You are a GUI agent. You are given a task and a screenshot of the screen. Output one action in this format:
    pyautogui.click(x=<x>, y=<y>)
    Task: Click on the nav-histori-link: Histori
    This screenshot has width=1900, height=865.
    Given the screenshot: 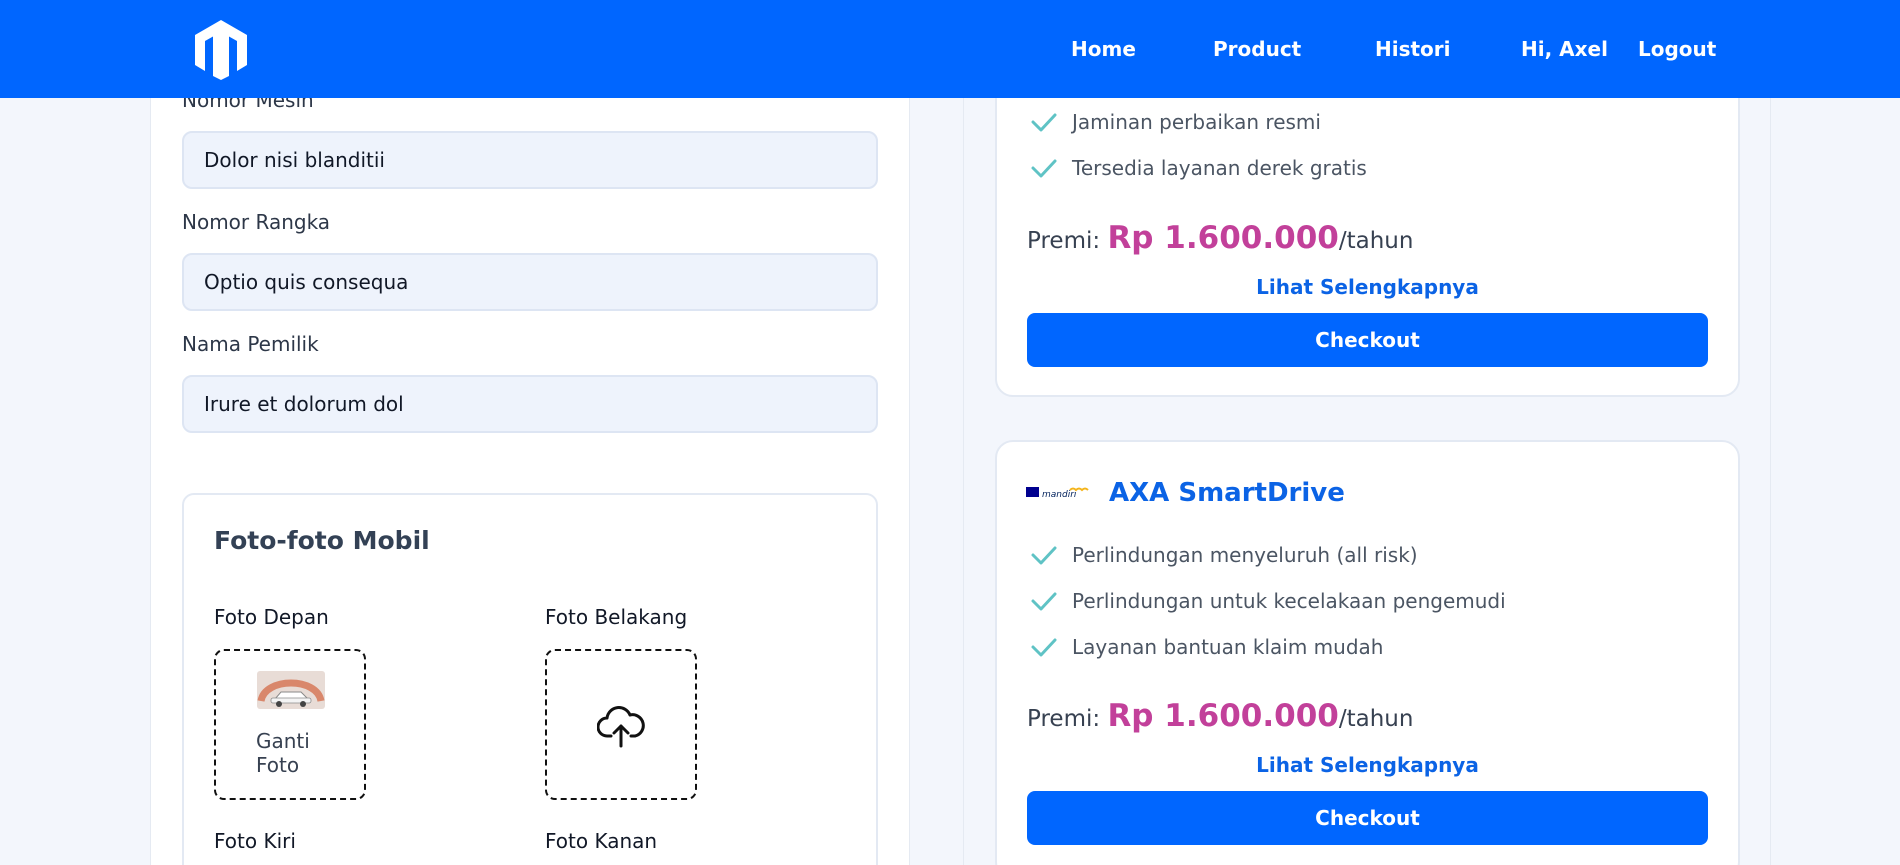 What is the action you would take?
    pyautogui.click(x=1413, y=49)
    